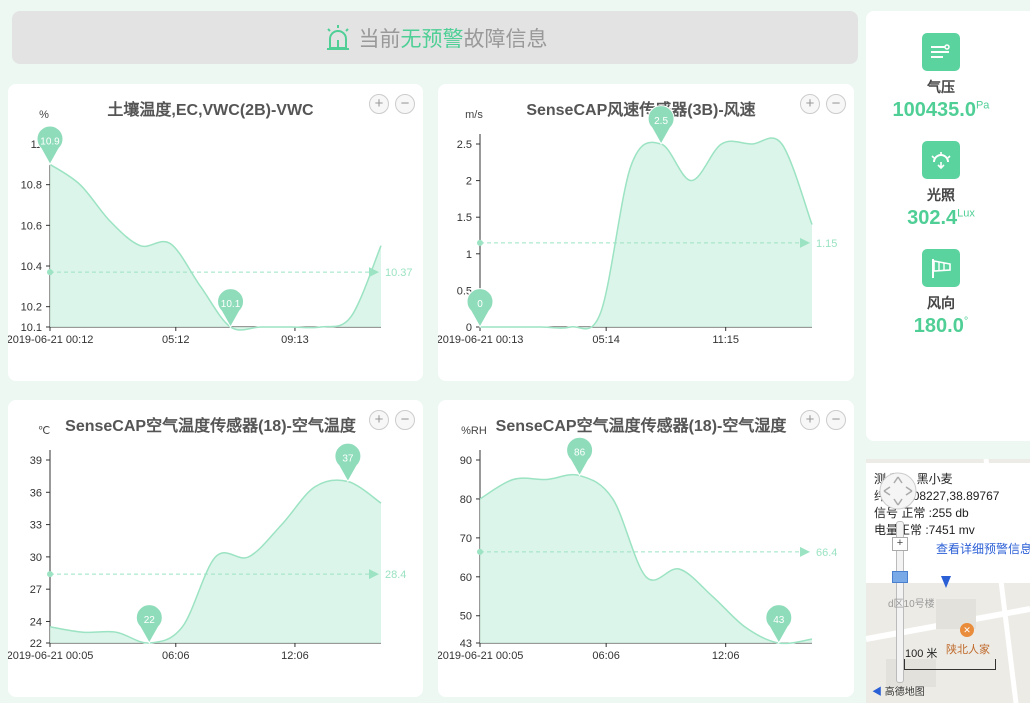 The width and height of the screenshot is (1030, 703). I want to click on map-zoom-in-button: +, so click(900, 544).